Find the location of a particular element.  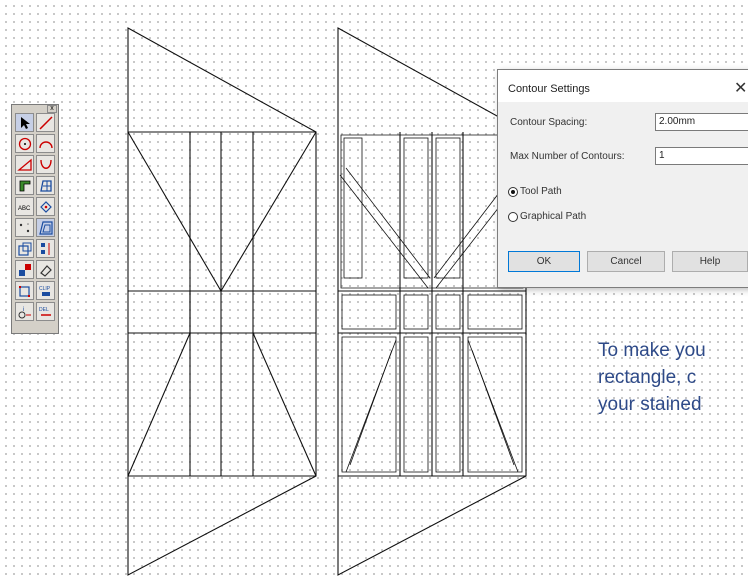

svg-text: CLIP is located at coordinates (45, 289).